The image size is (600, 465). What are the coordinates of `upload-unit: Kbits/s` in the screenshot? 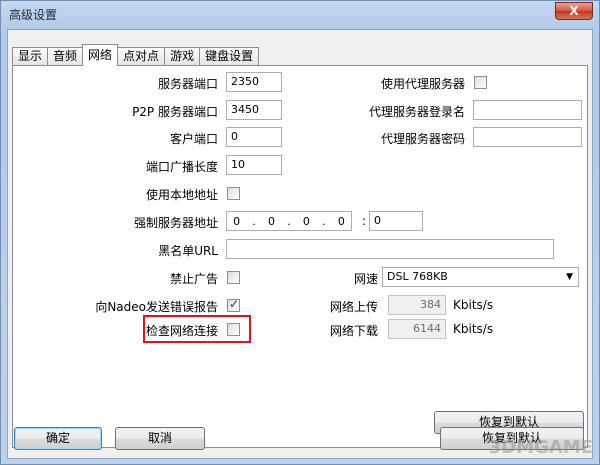 It's located at (473, 305).